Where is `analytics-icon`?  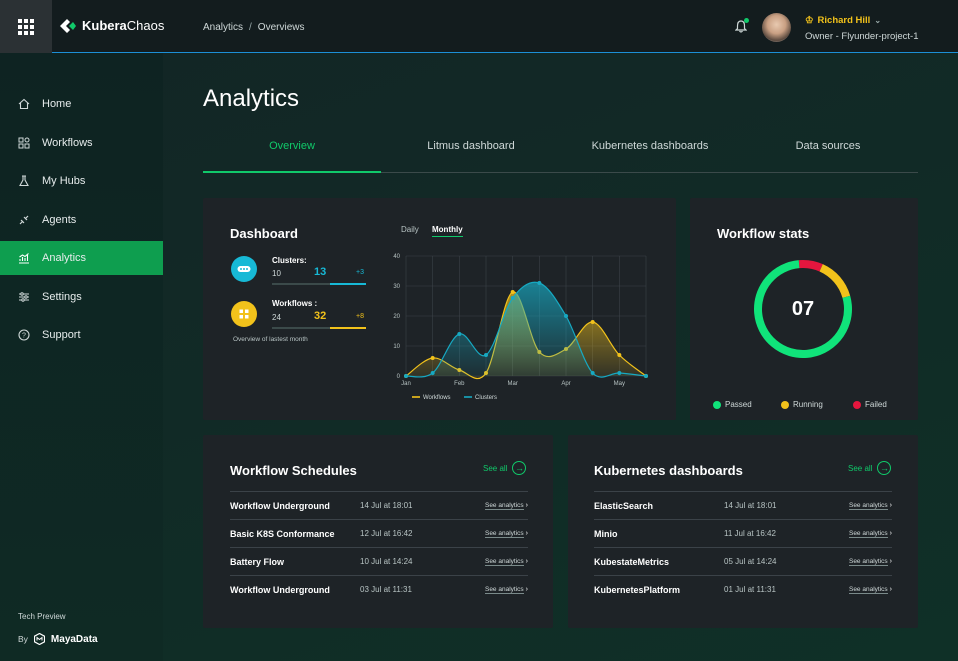
analytics-icon is located at coordinates (24, 258).